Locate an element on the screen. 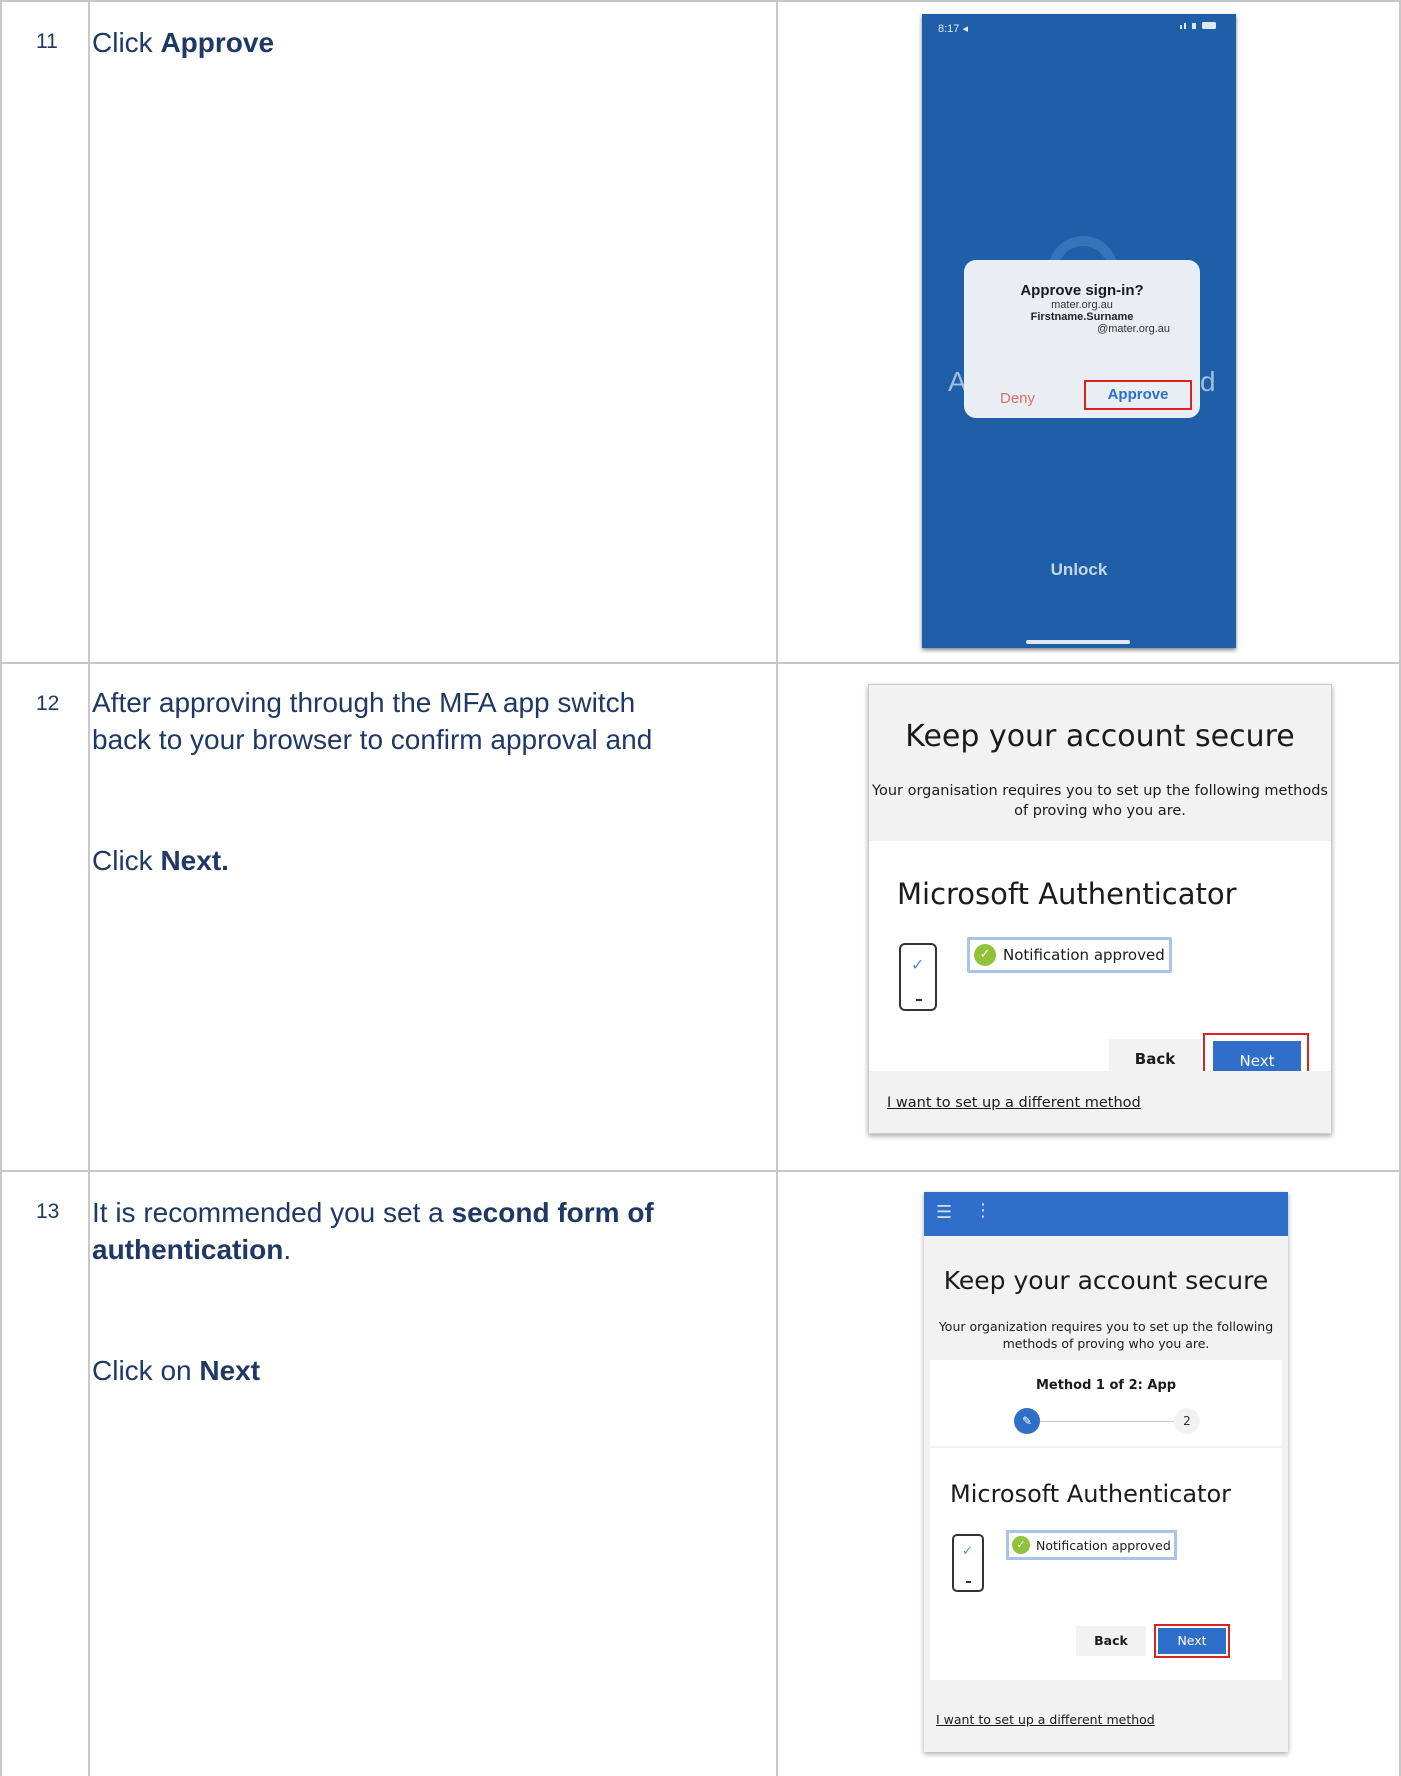 This screenshot has width=1401, height=1776. instruction-text: It is recommended you set a is located at coordinates (272, 1212).